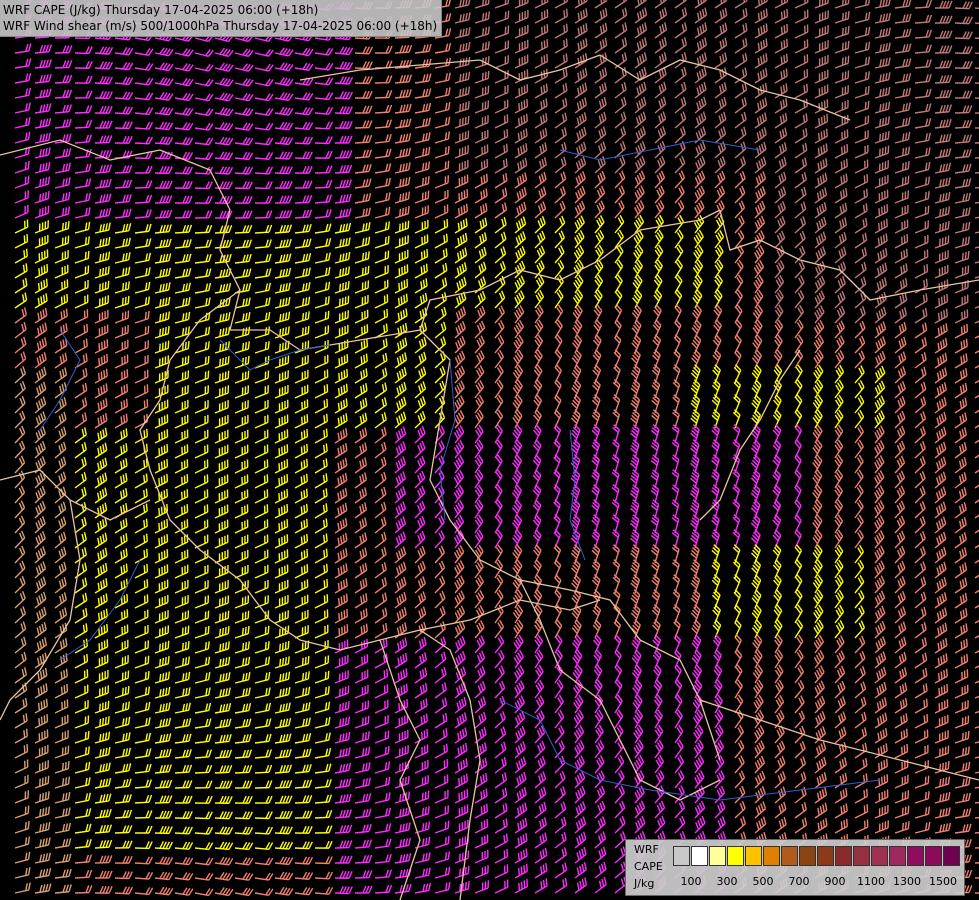  Describe the element at coordinates (691, 881) in the screenshot. I see `legend-tick: 100` at that location.